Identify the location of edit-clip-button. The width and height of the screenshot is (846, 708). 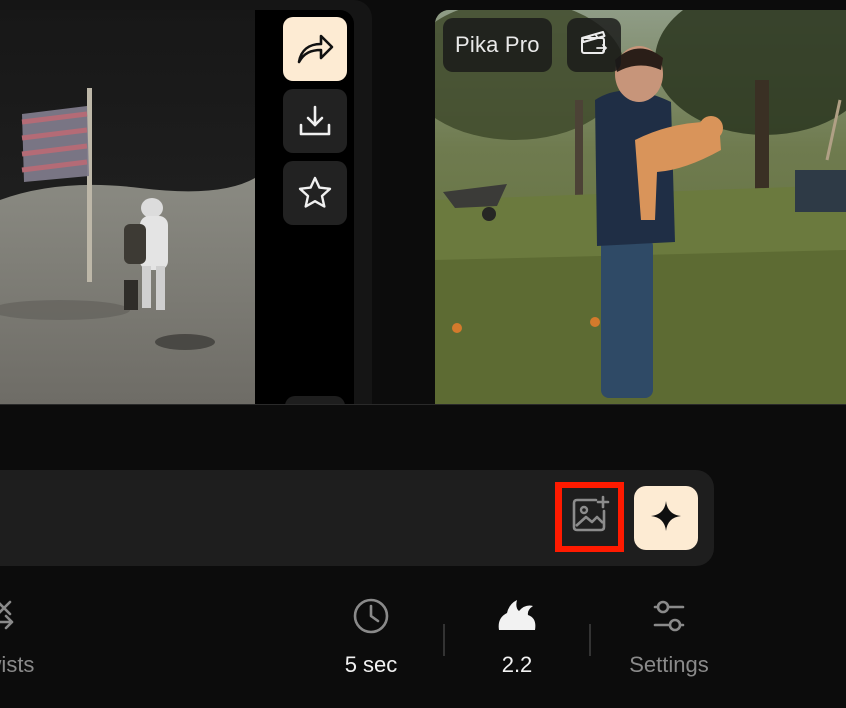
(594, 45).